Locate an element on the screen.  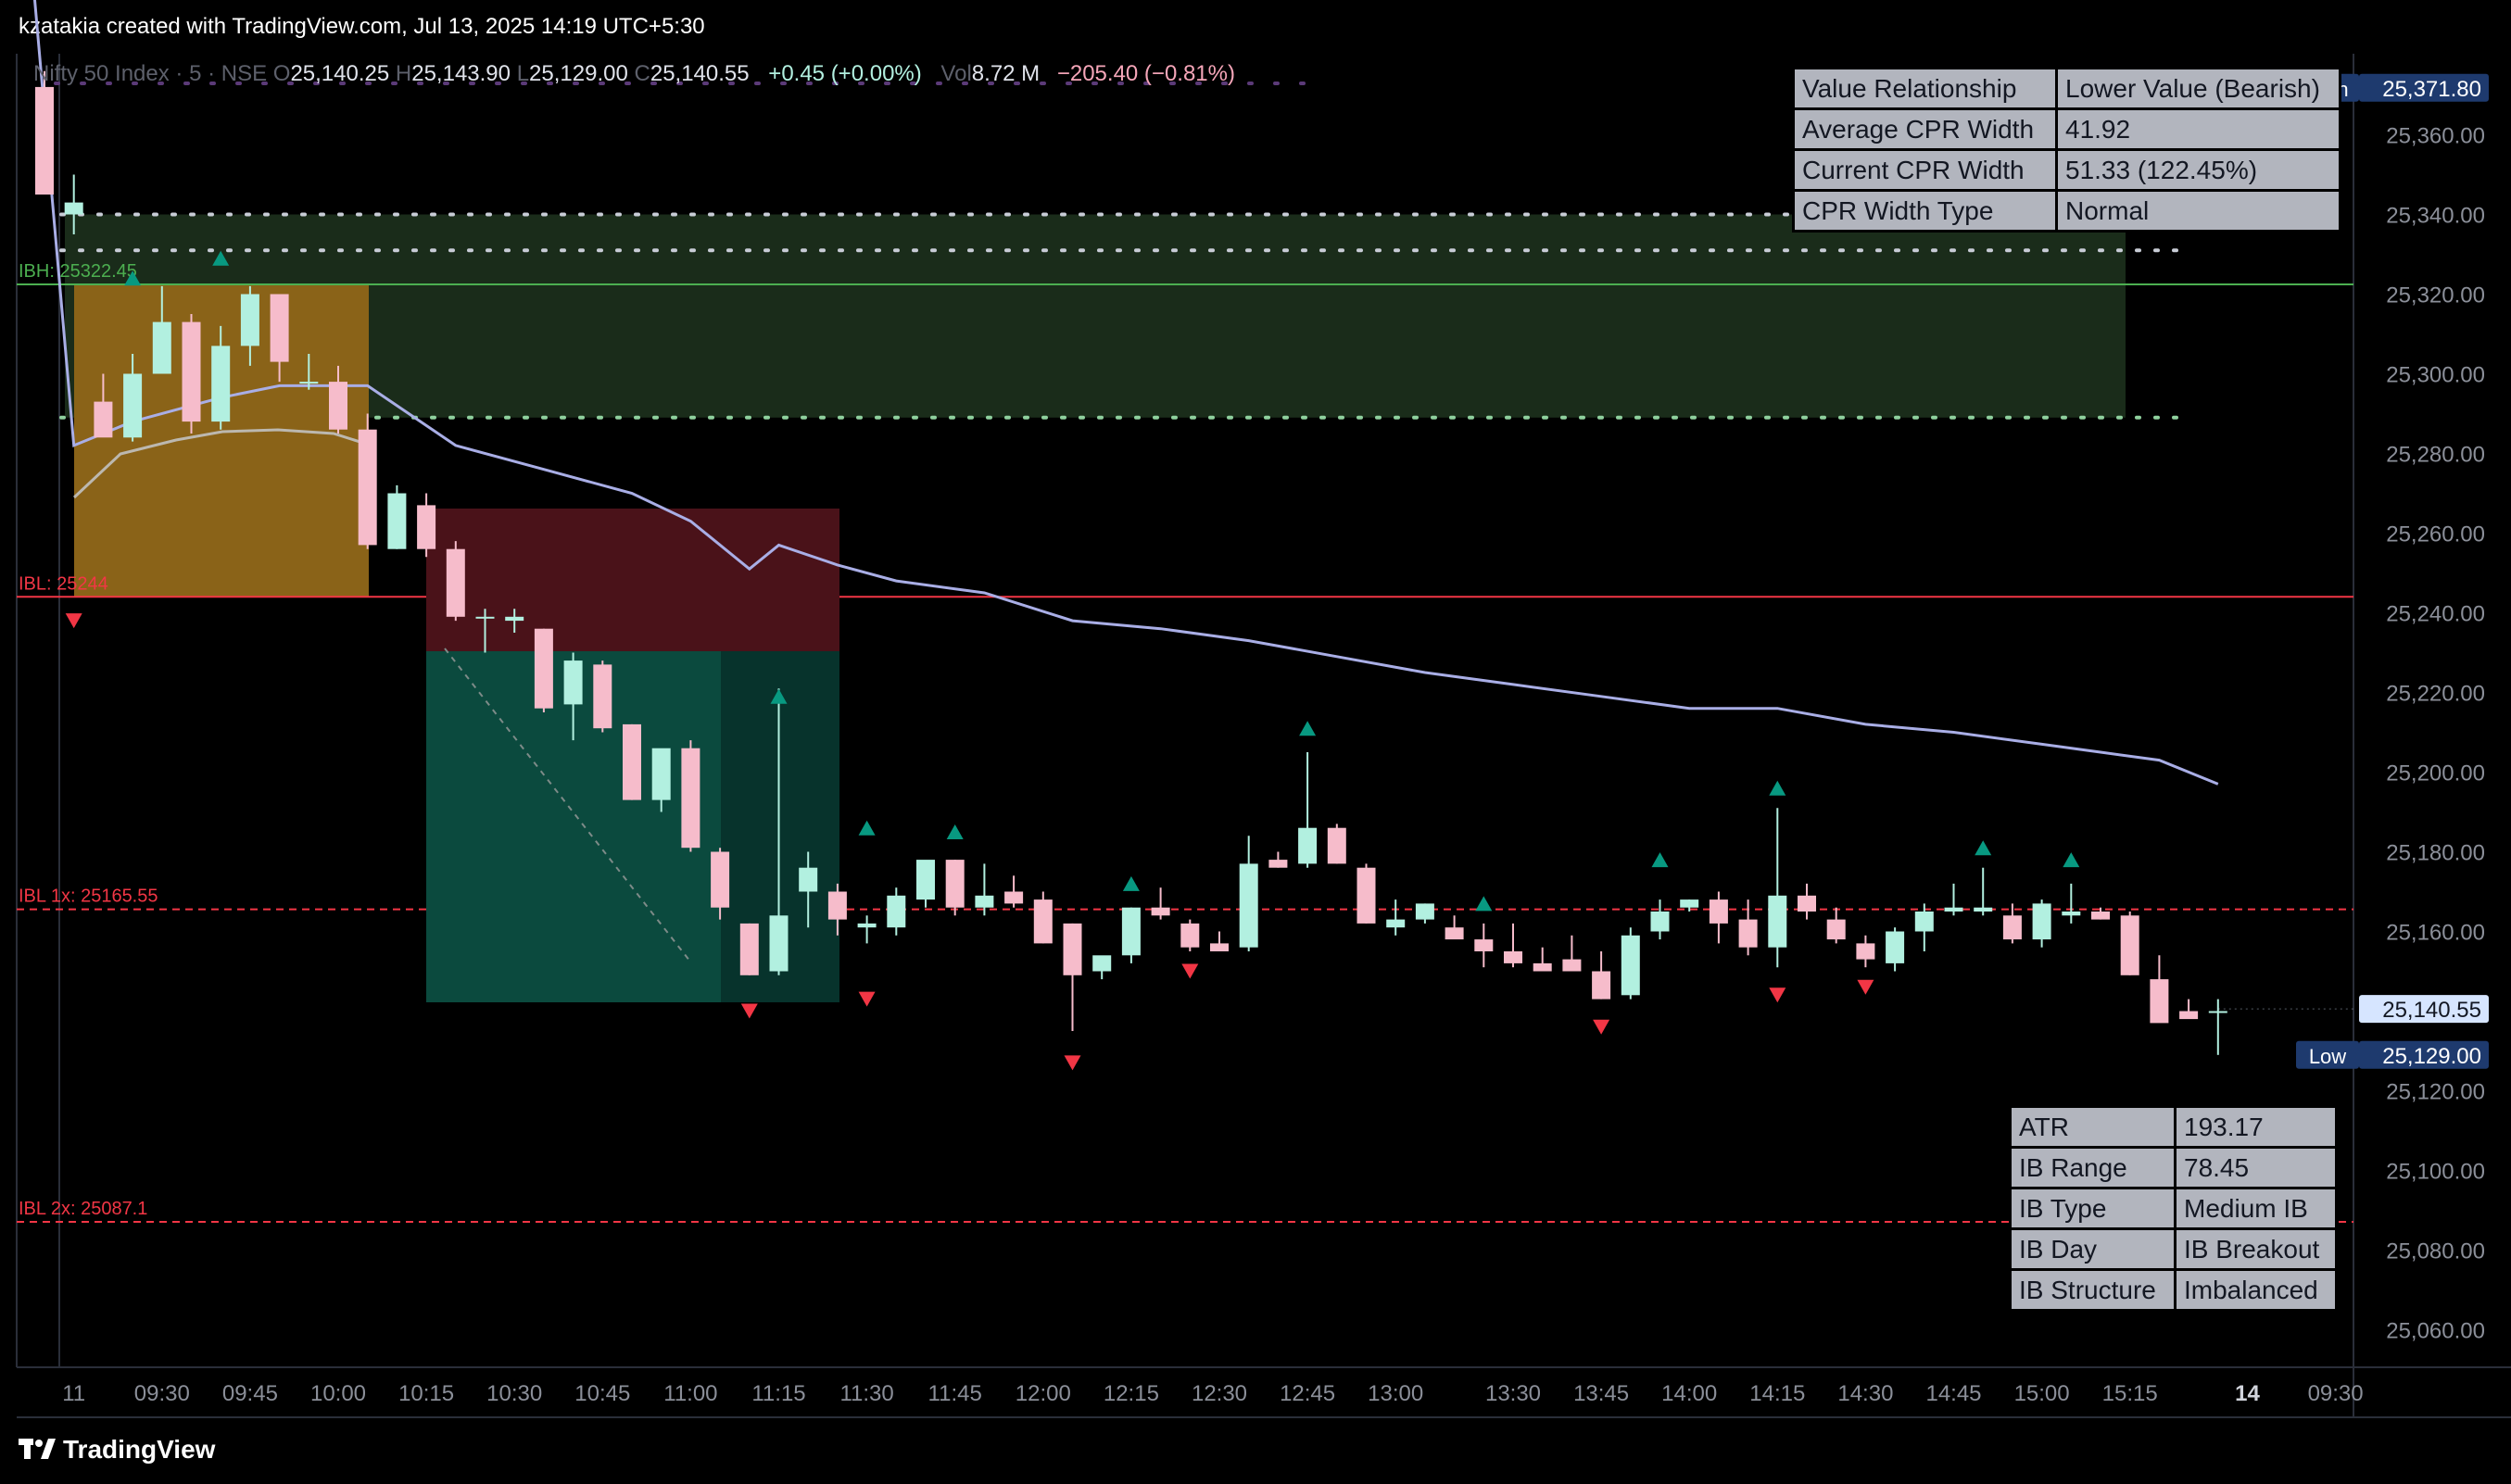
legend-volume: 8.72 M is located at coordinates (1006, 73).